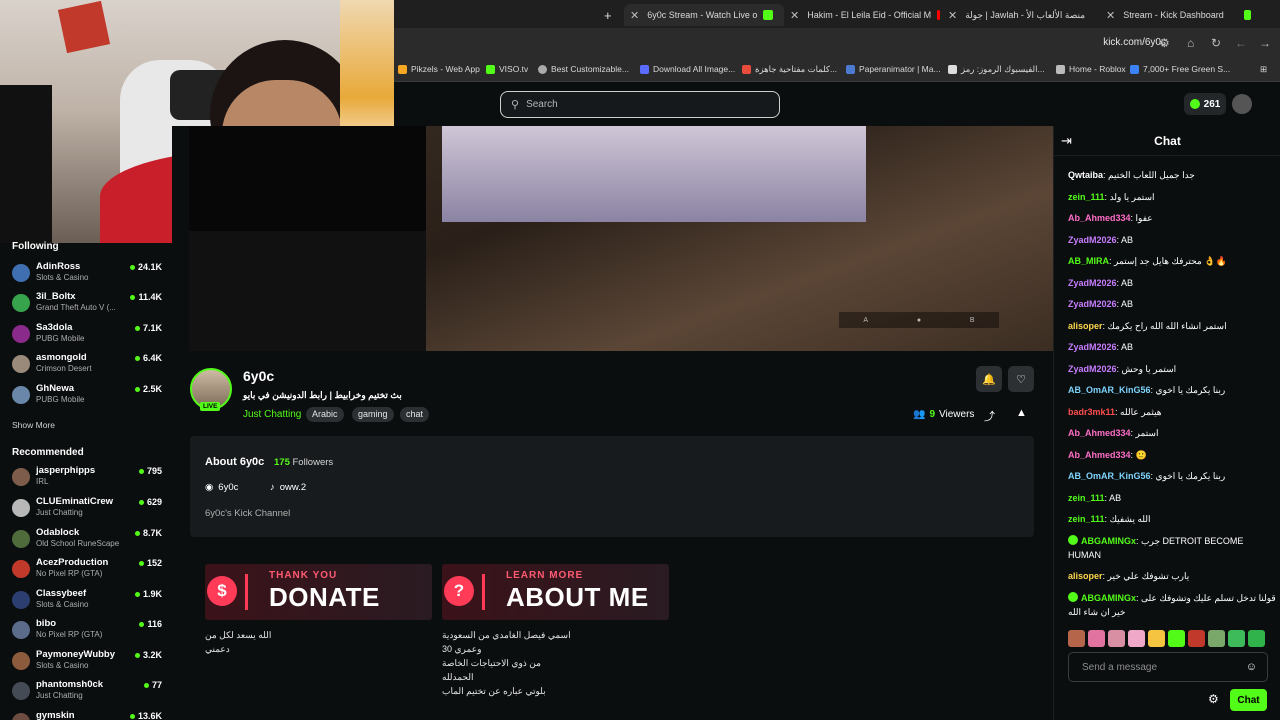 This screenshot has height=720, width=1280. I want to click on followers-count: 175 Followers, so click(304, 462).